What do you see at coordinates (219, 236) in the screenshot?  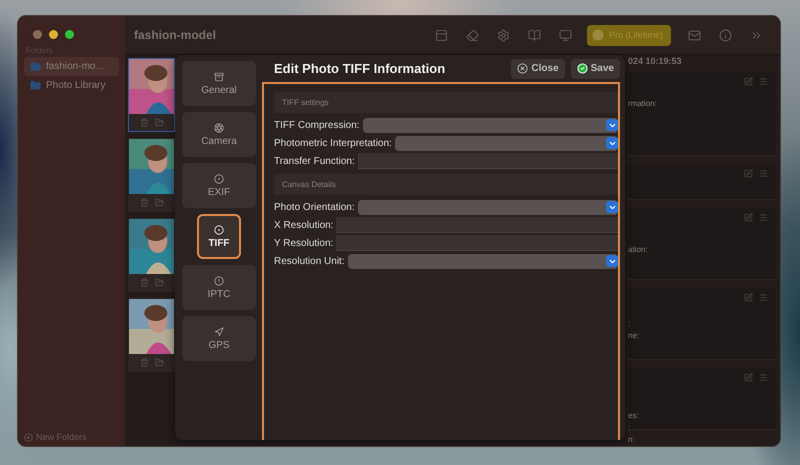 I see `category-tab: TIFF` at bounding box center [219, 236].